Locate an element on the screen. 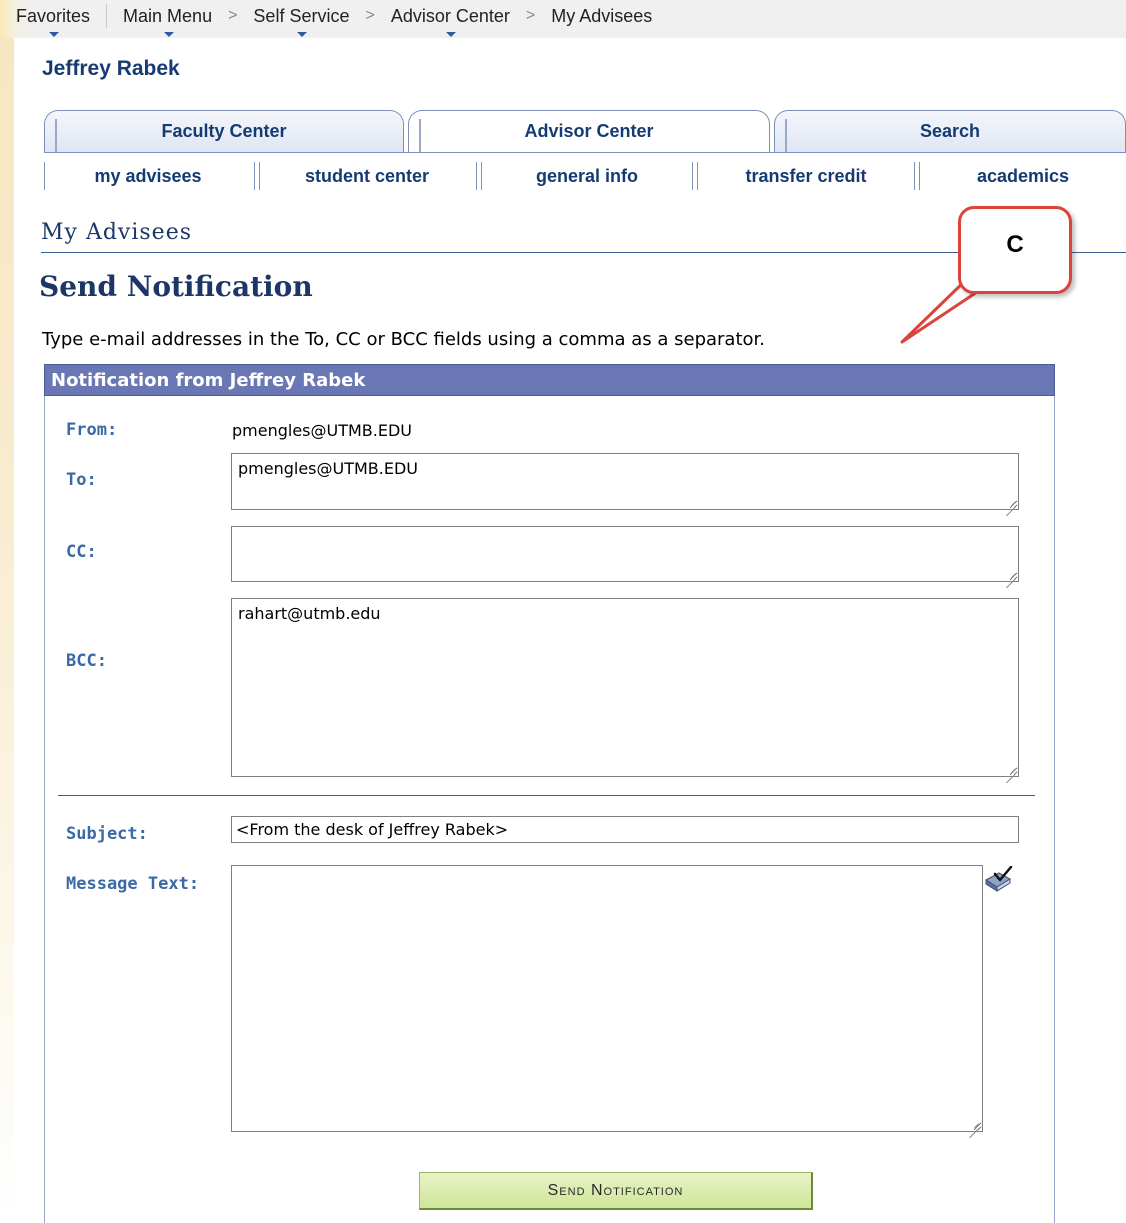 The width and height of the screenshot is (1126, 1223). notification-header: Notification from Jeffrey Rabek is located at coordinates (549, 380).